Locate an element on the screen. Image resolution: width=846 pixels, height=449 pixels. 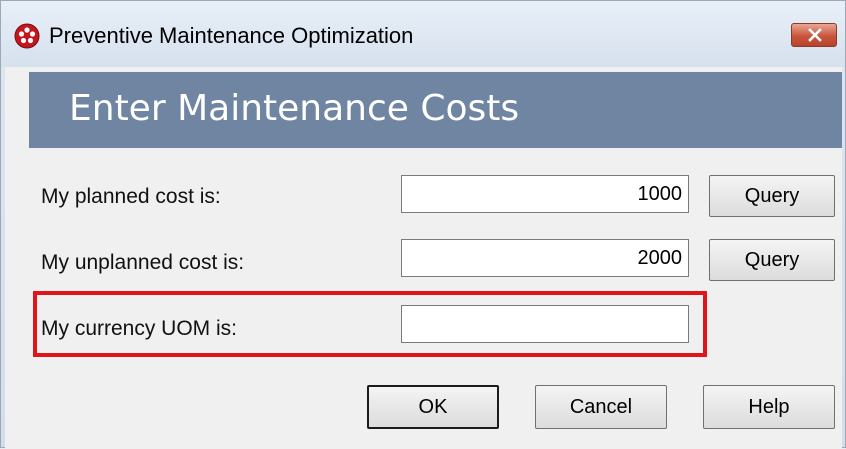
app-logo-icon is located at coordinates (27, 36).